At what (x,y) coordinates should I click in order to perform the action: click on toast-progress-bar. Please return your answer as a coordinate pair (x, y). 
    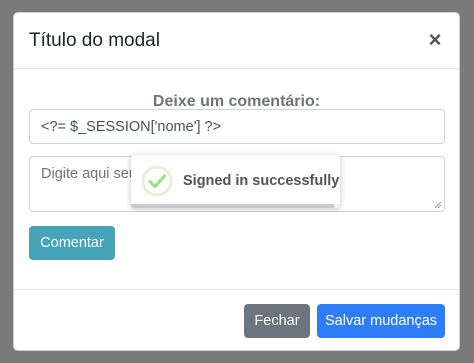
    Looking at the image, I should click on (235, 206).